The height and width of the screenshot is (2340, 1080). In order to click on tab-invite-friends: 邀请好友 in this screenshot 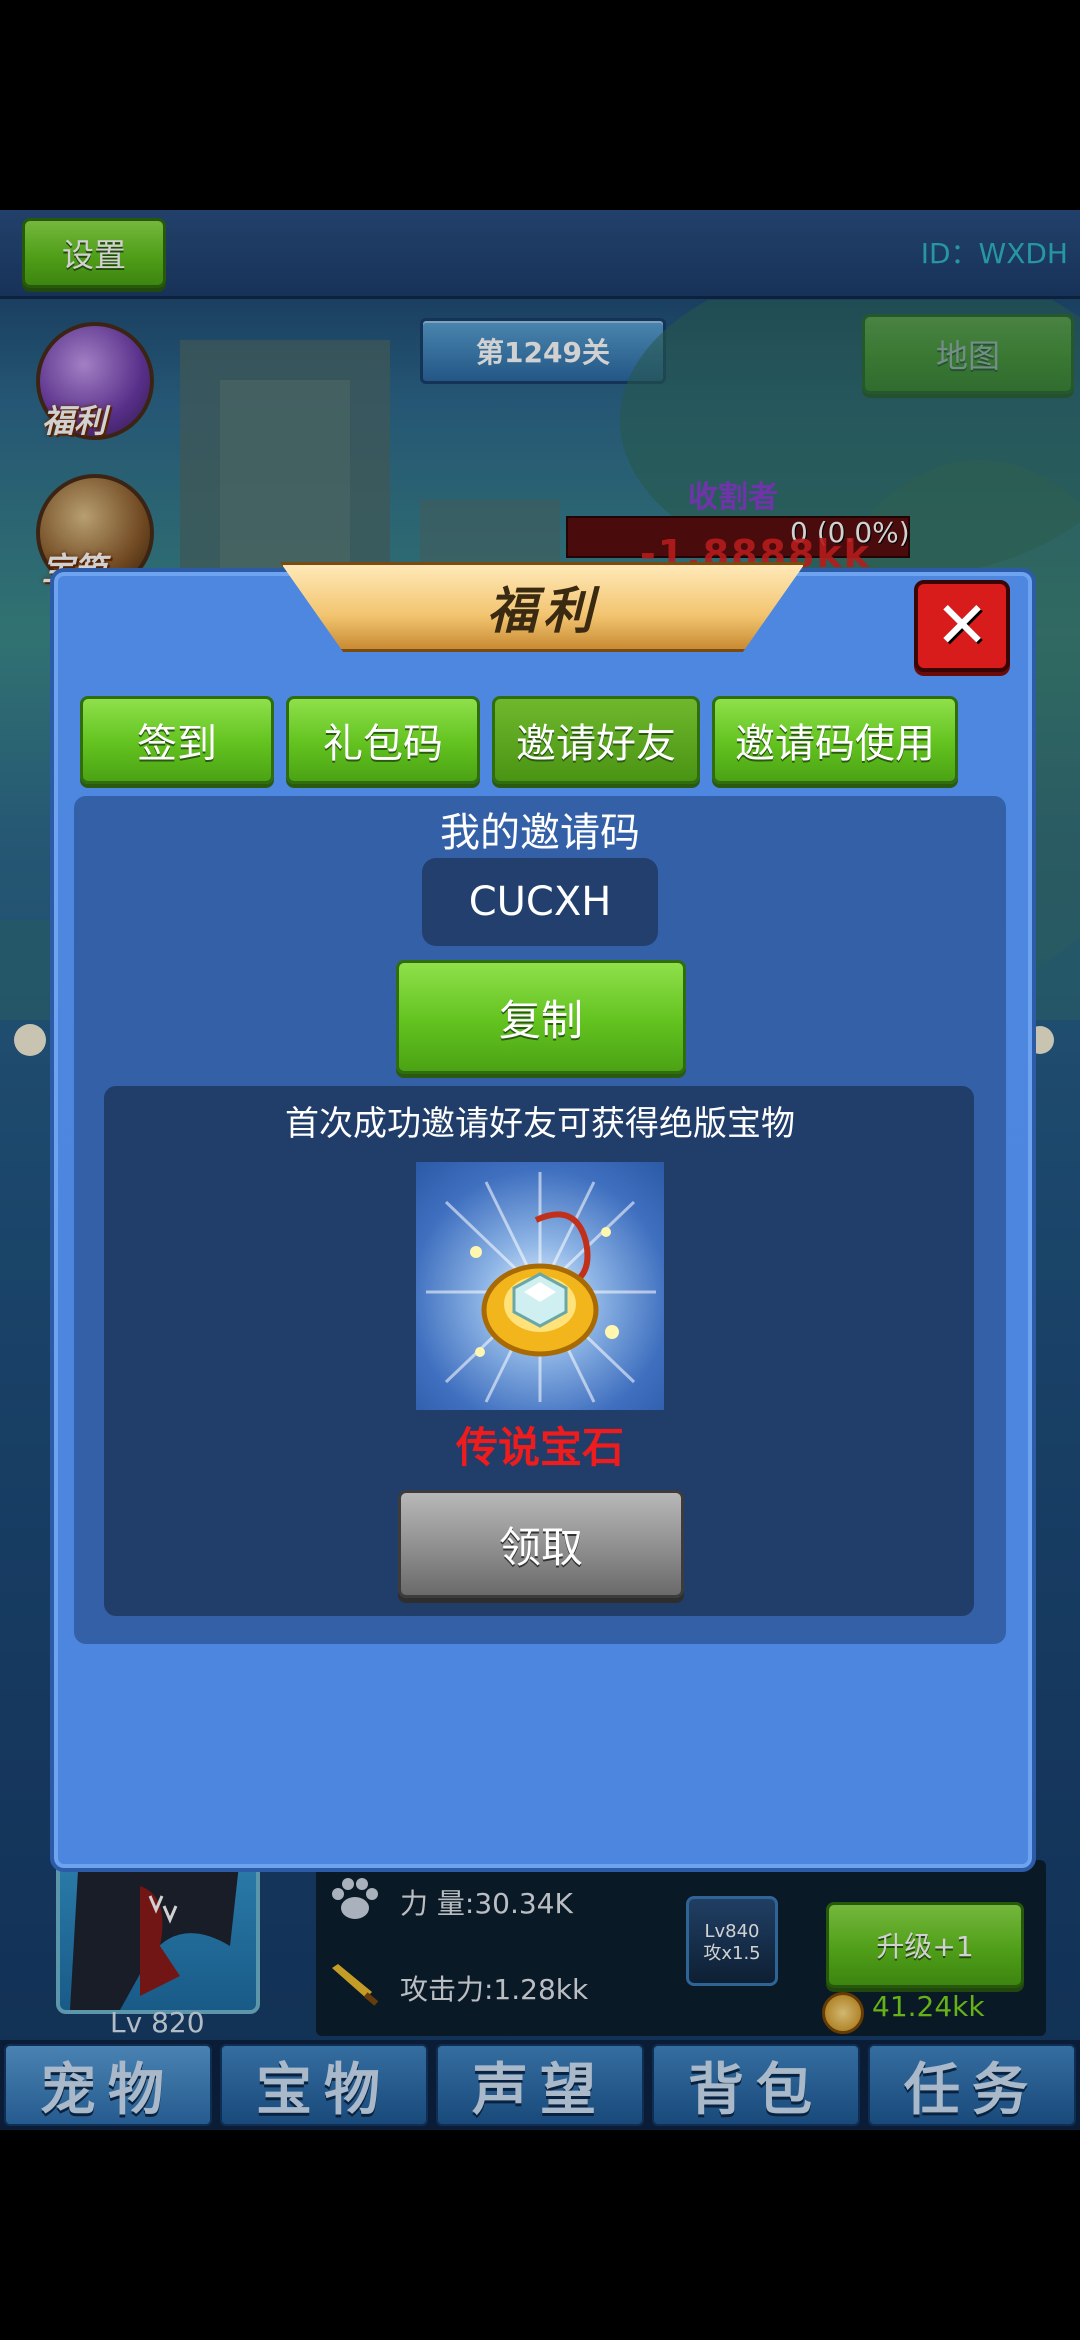, I will do `click(596, 740)`.